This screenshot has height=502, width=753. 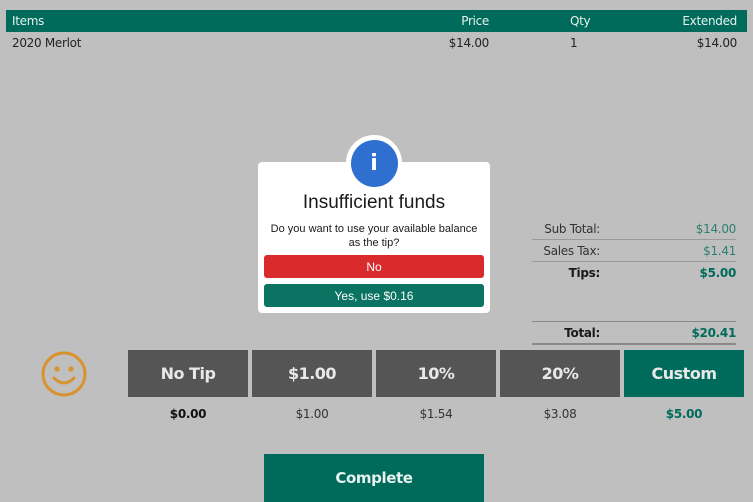 What do you see at coordinates (64, 374) in the screenshot?
I see `smiley-icon` at bounding box center [64, 374].